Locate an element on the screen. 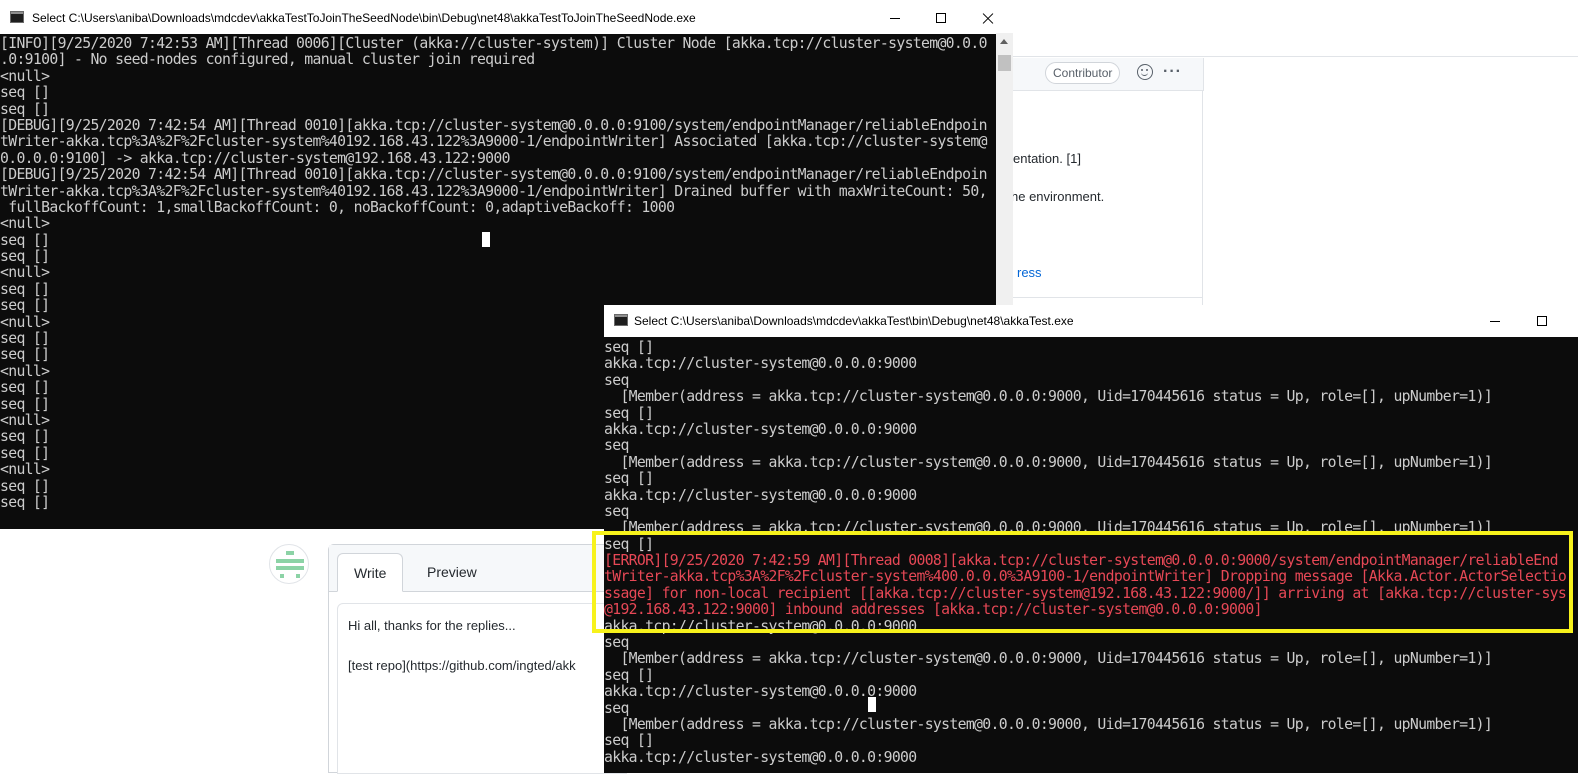 Image resolution: width=1578 pixels, height=774 pixels. error-highlight-box is located at coordinates (1082, 582).